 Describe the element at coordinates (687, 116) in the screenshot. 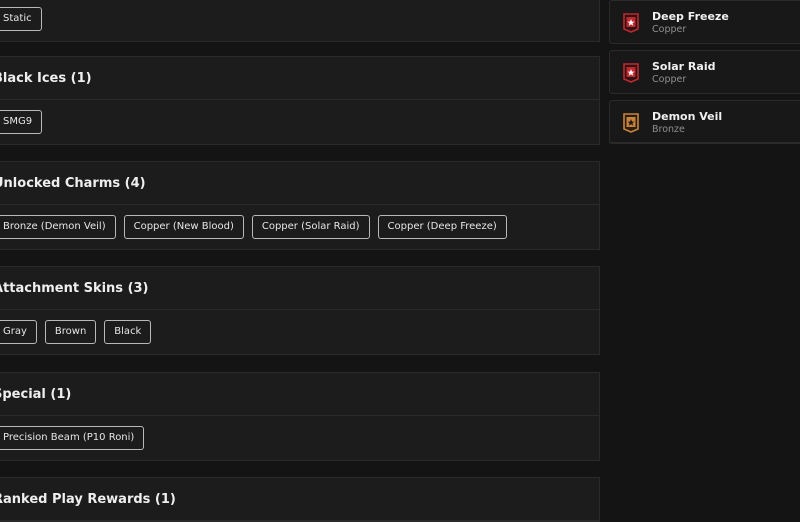

I see `charm-name: Demon Veil` at that location.